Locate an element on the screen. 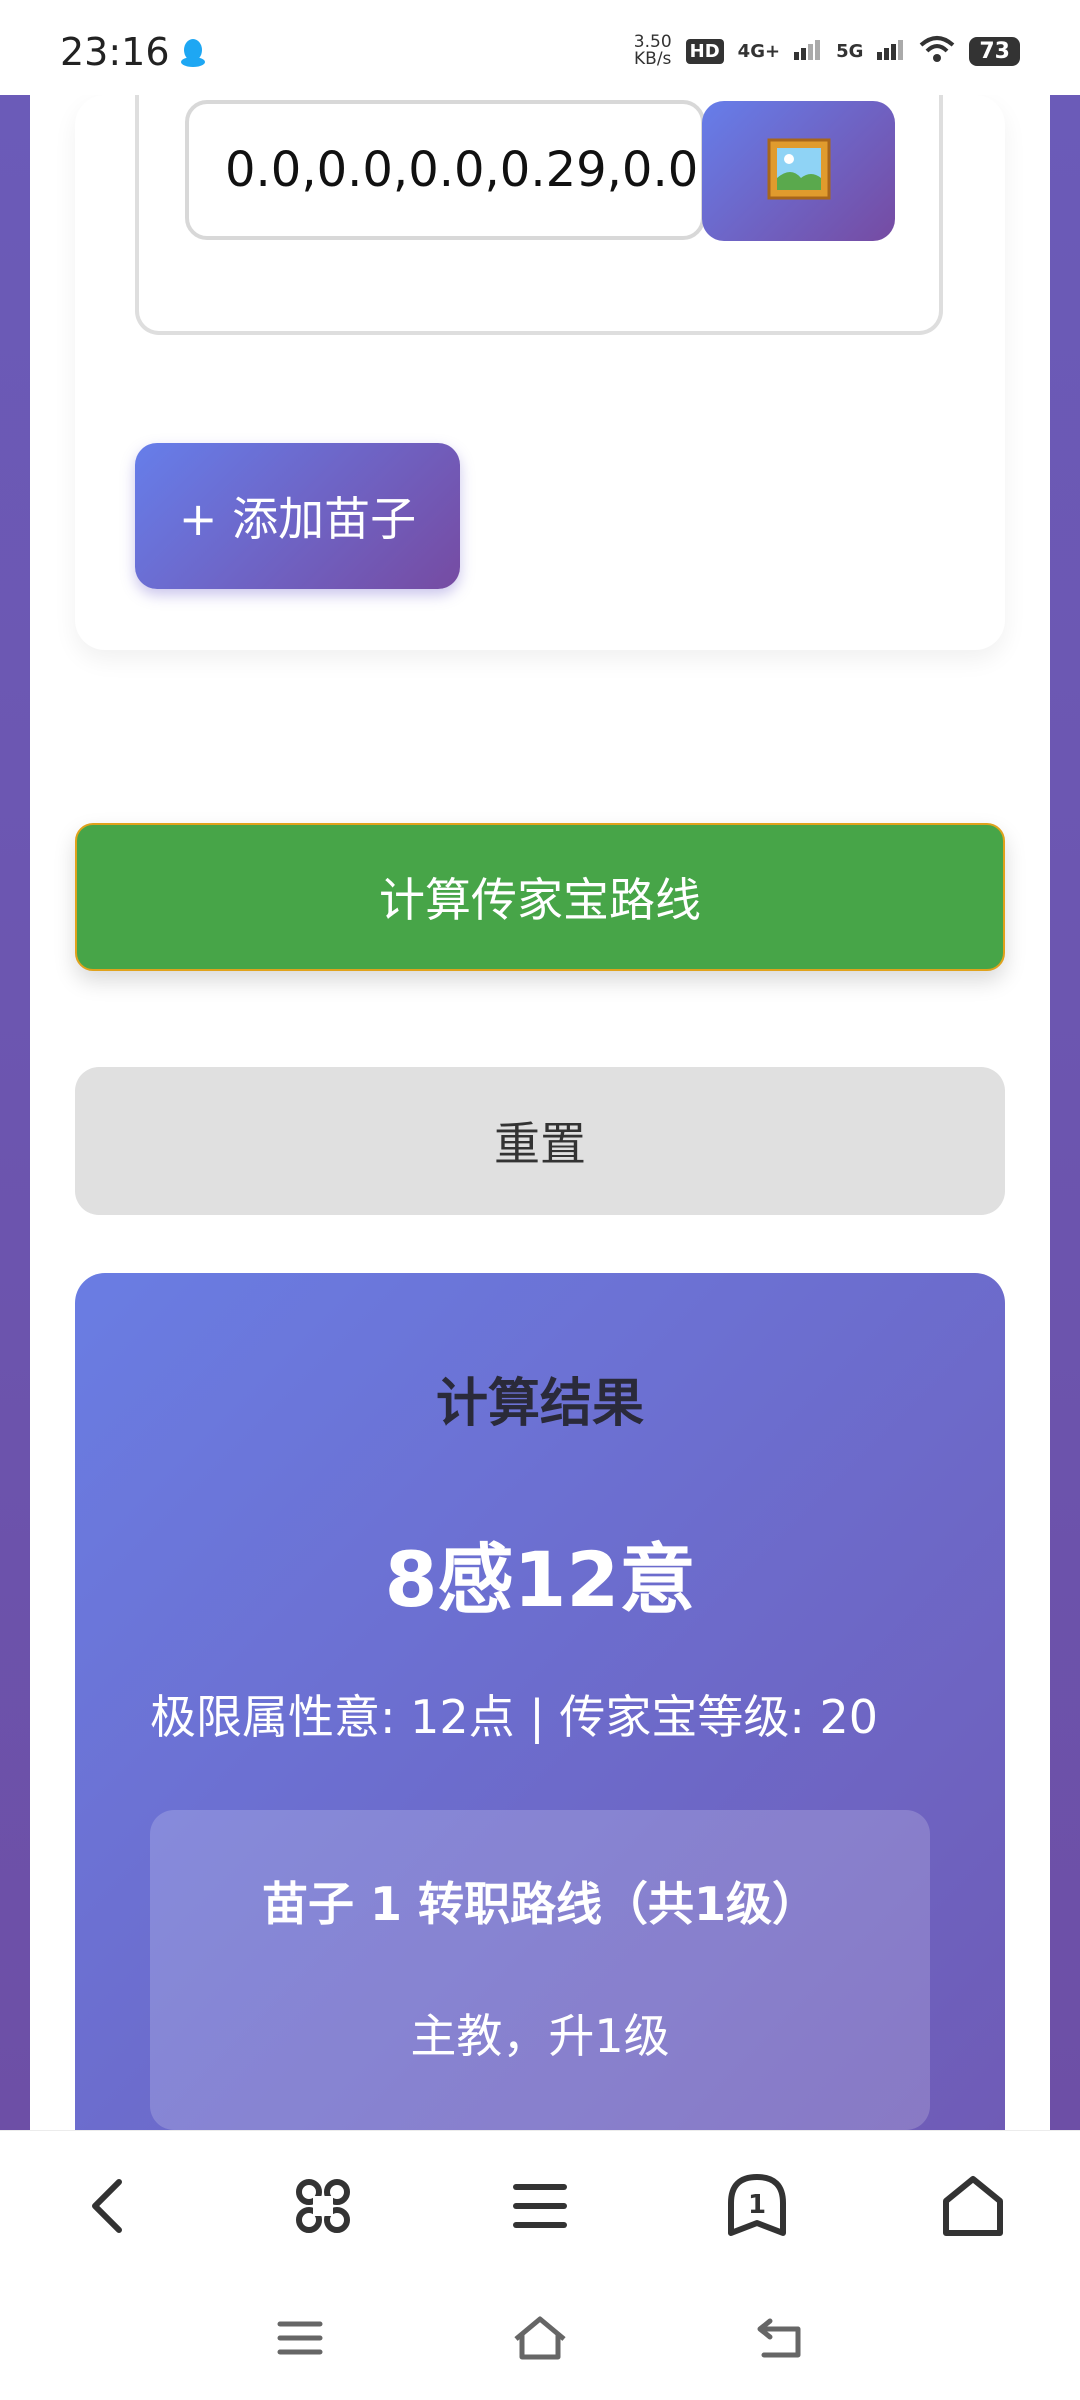 The width and height of the screenshot is (1080, 2400). status-indicators: 3.50 KB/s HD 4G+ 5G 73 is located at coordinates (827, 51).